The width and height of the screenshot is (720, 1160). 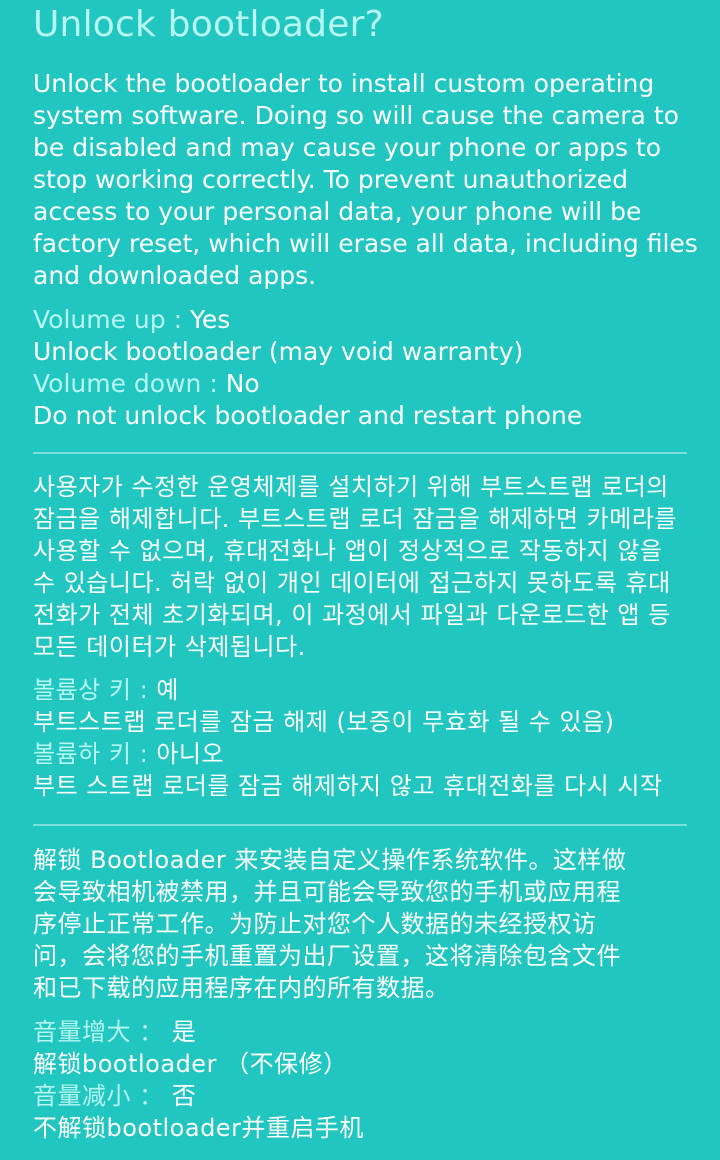 I want to click on korean-volume-up-option: 볼륨상 키 : 예, so click(x=106, y=690).